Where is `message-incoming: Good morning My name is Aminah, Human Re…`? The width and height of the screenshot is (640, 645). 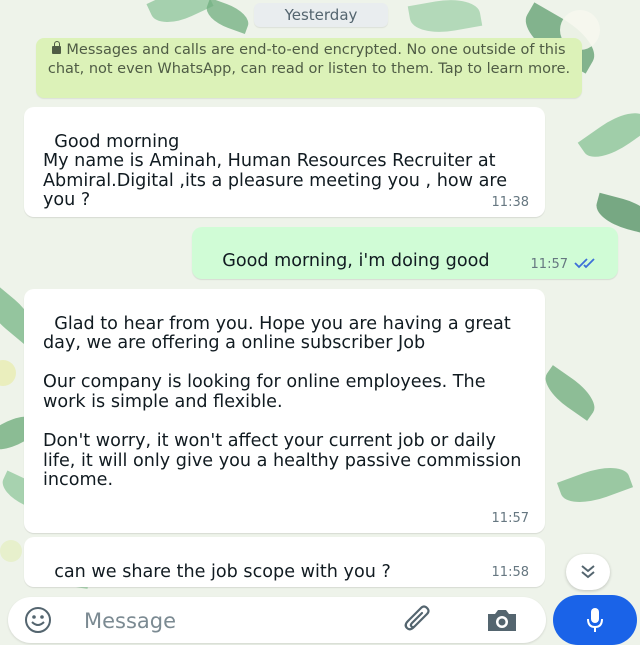 message-incoming: Good morning My name is Aminah, Human Re… is located at coordinates (284, 162).